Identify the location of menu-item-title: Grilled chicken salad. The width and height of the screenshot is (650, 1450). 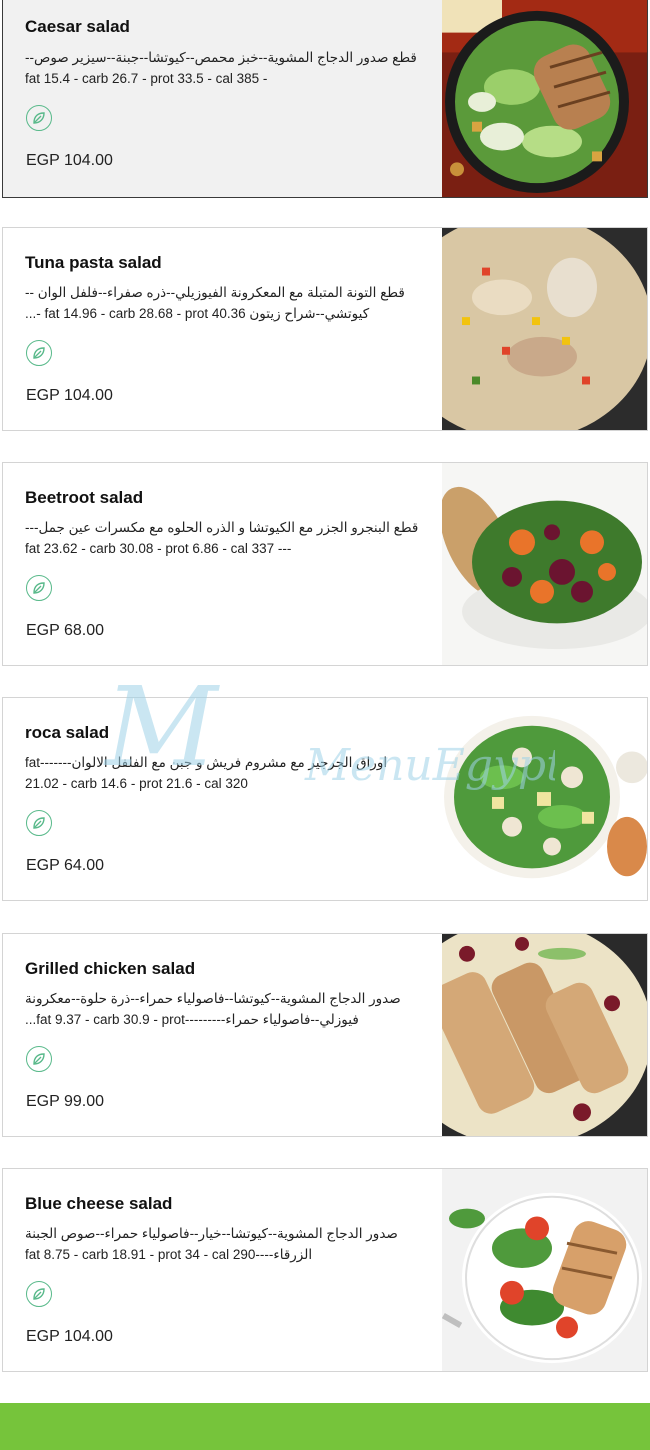
(110, 968).